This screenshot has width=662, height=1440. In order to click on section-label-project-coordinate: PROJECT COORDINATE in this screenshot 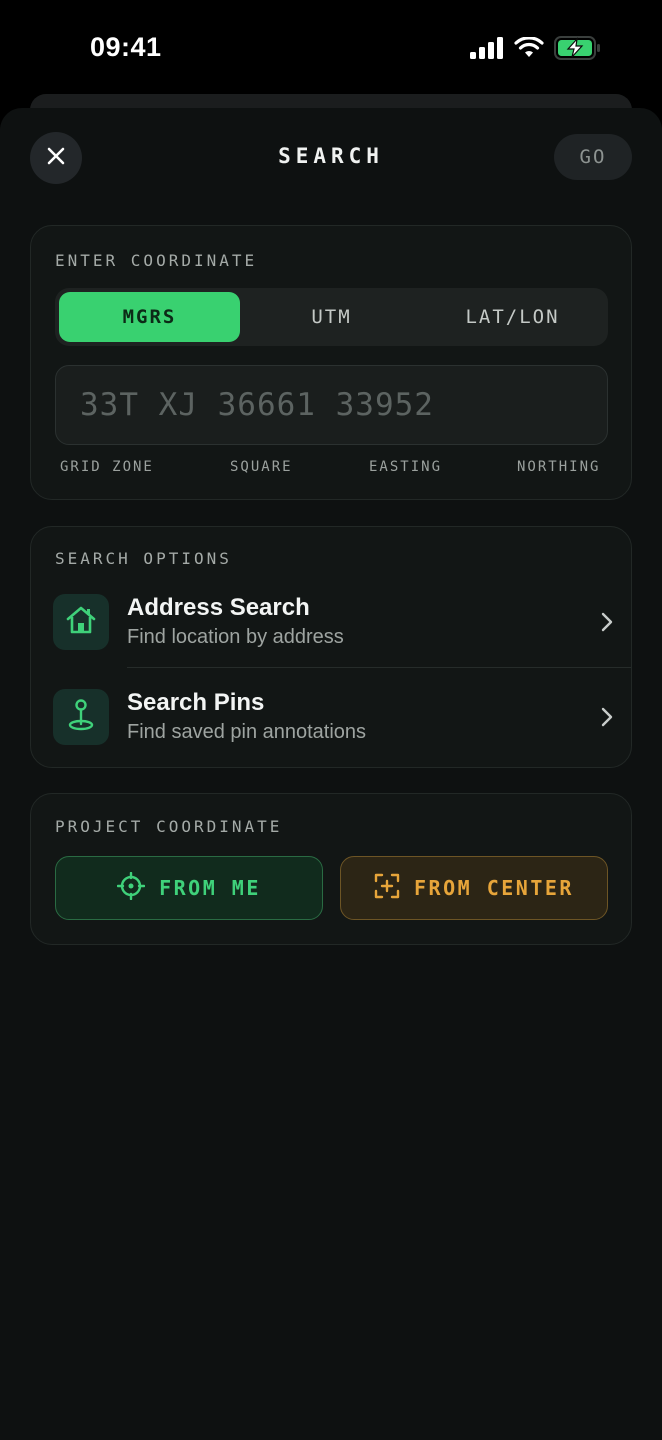, I will do `click(169, 826)`.